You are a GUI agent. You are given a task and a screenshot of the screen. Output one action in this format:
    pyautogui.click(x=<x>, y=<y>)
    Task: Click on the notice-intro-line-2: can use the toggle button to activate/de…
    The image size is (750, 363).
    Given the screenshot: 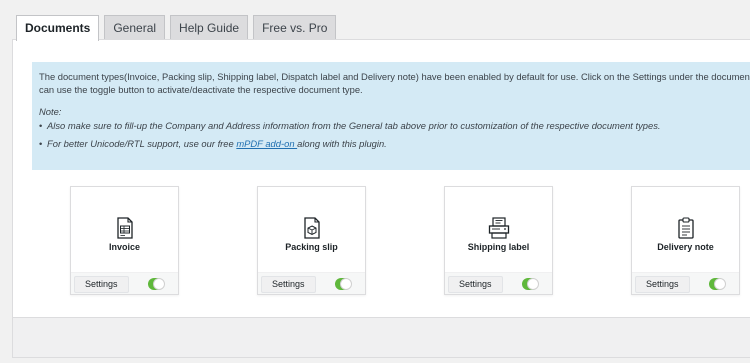 What is the action you would take?
    pyautogui.click(x=201, y=89)
    